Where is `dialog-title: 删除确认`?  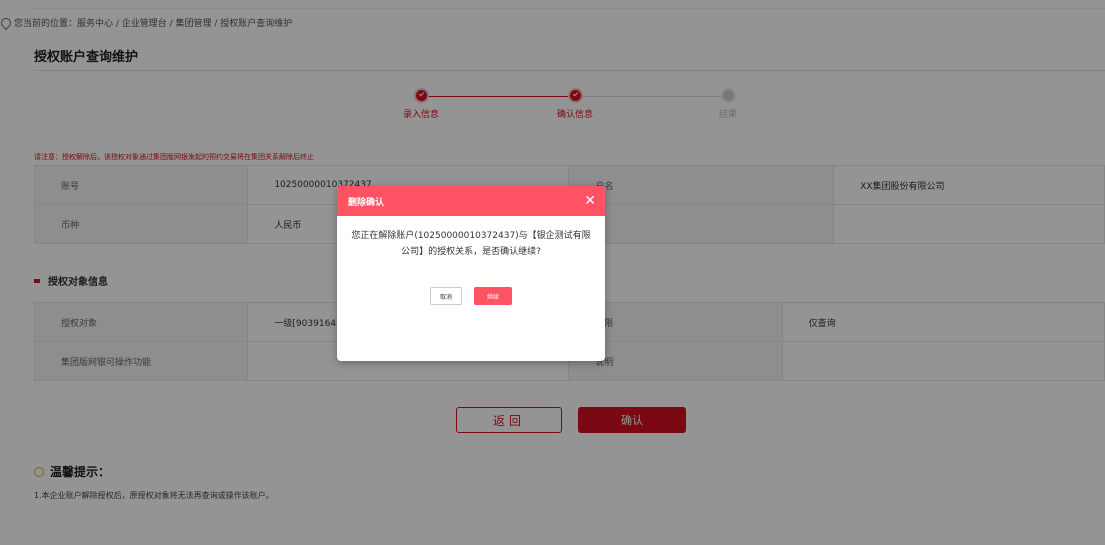 dialog-title: 删除确认 is located at coordinates (366, 202).